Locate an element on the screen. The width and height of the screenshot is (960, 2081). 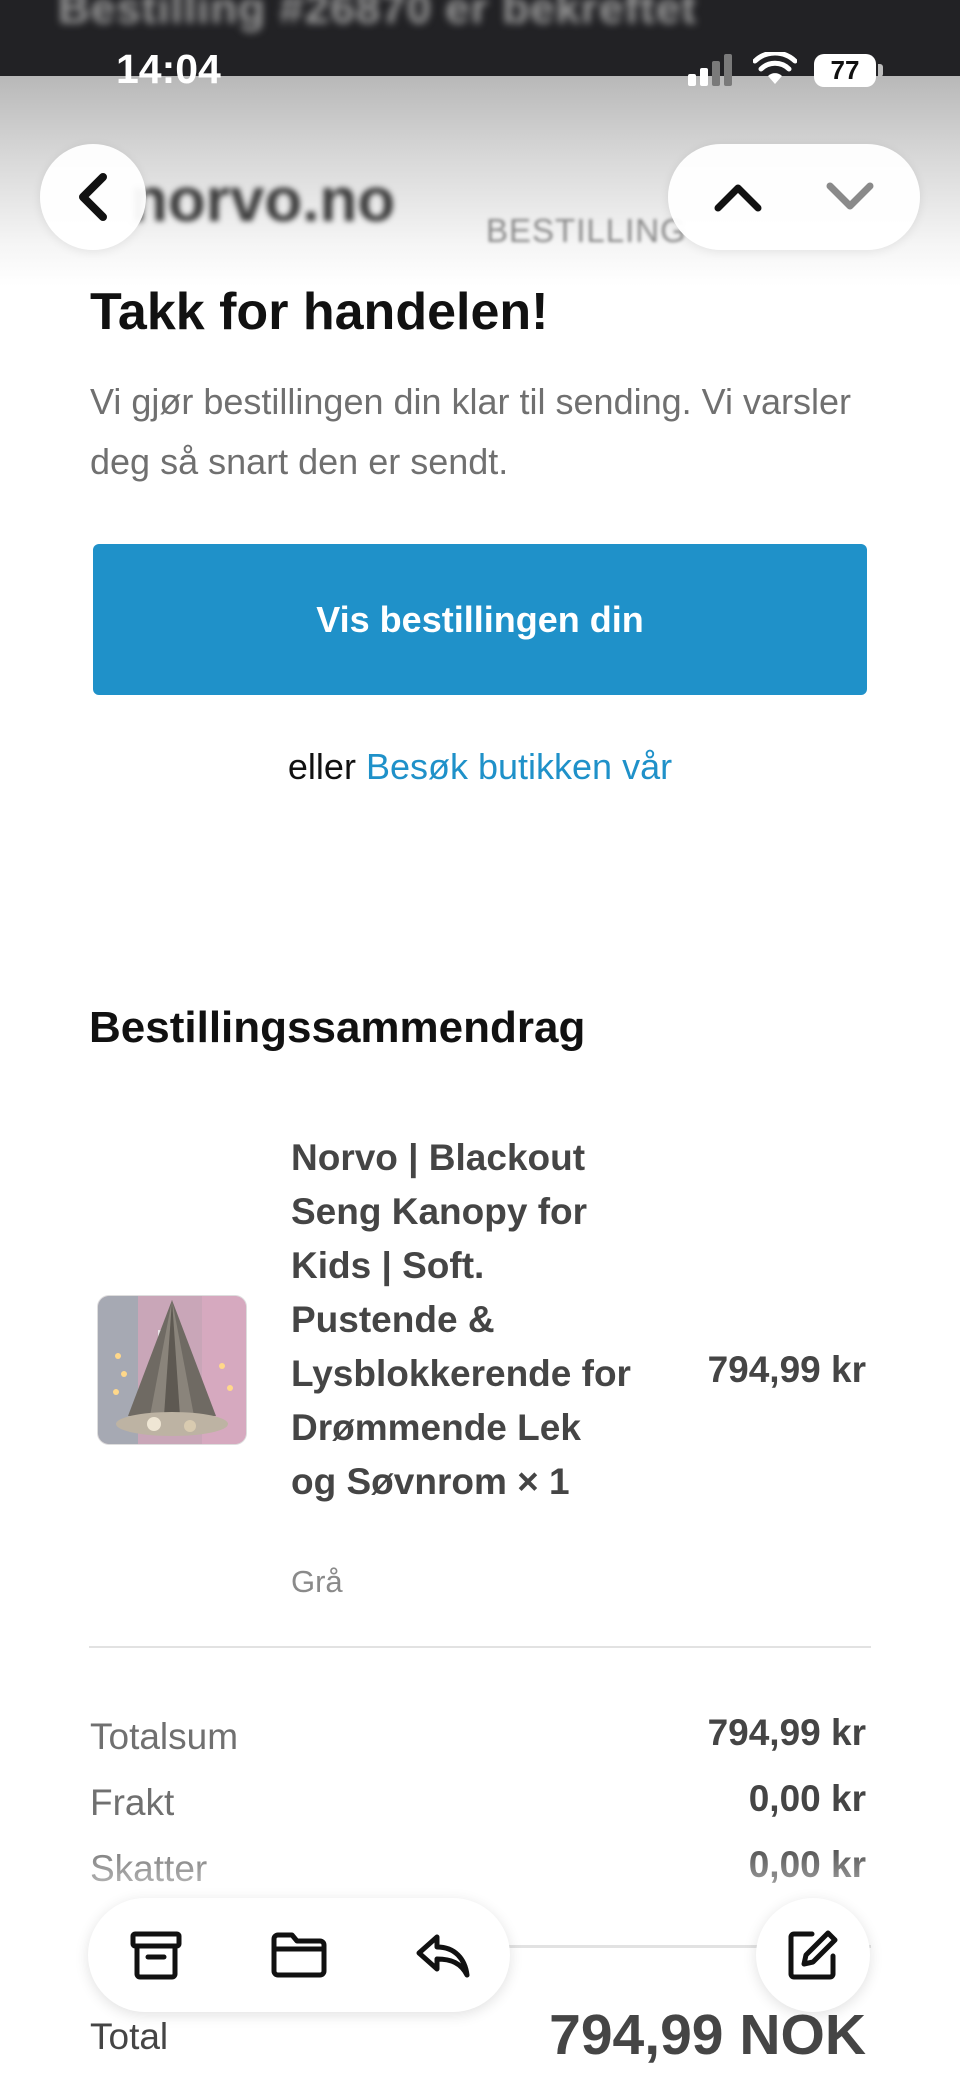
subtotal-value: 794,99 kr is located at coordinates (786, 1732).